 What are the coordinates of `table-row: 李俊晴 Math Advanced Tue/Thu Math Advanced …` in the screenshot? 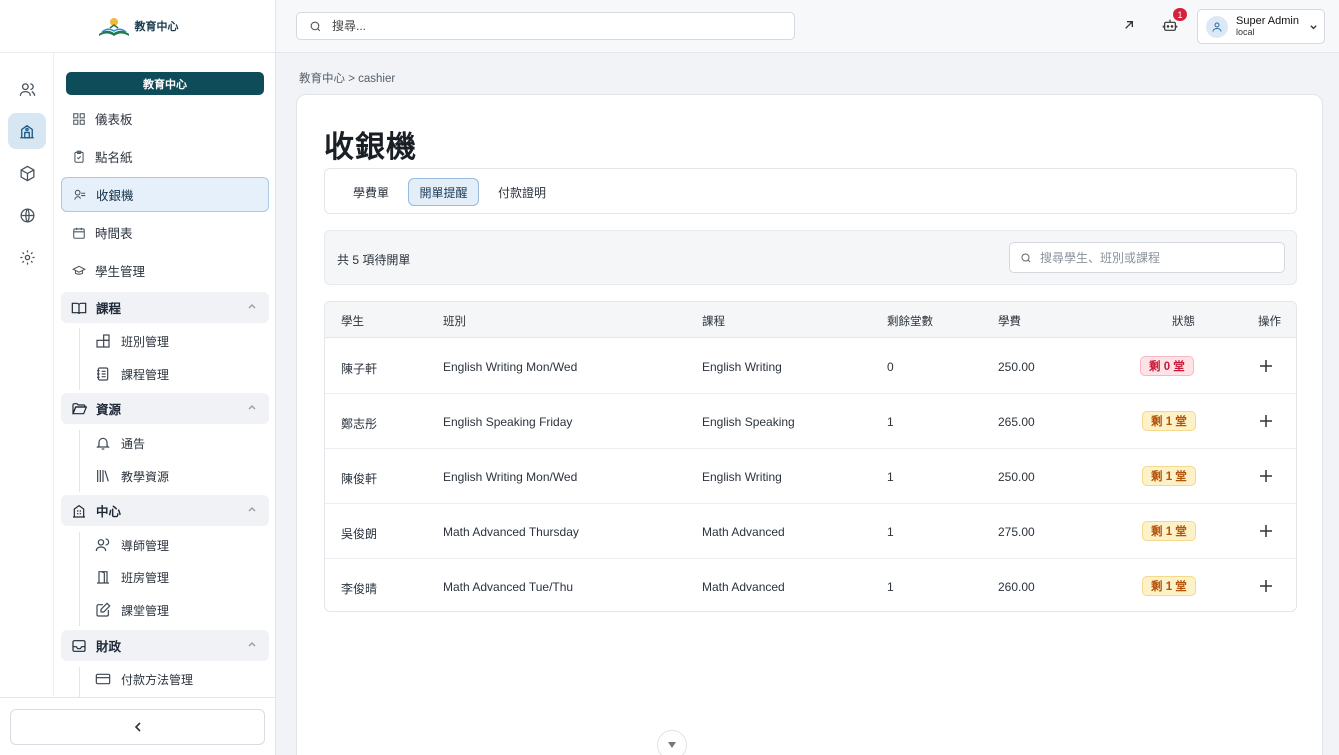 It's located at (810, 585).